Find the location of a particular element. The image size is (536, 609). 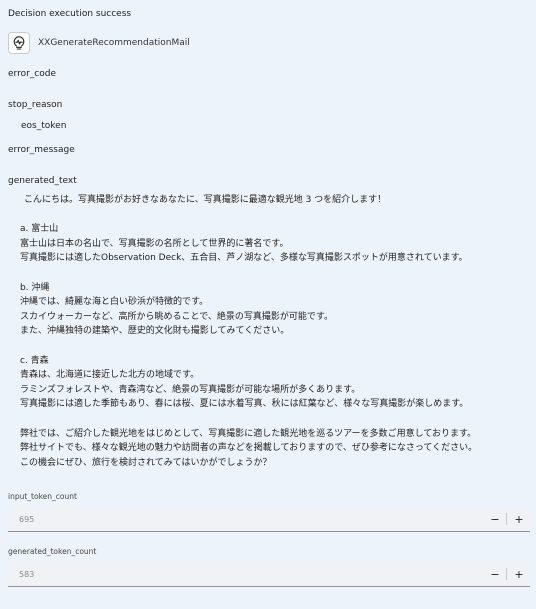

stop-reason-value: eos_token is located at coordinates (44, 126).